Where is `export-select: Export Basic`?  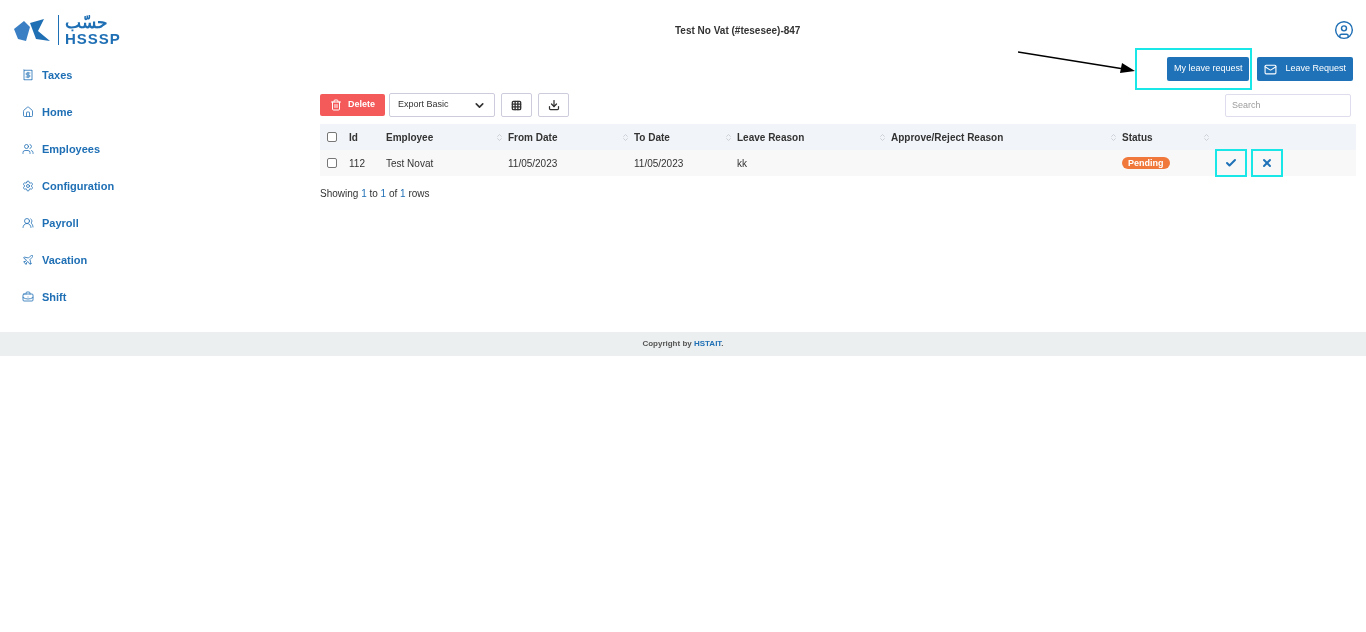
export-select: Export Basic is located at coordinates (442, 105).